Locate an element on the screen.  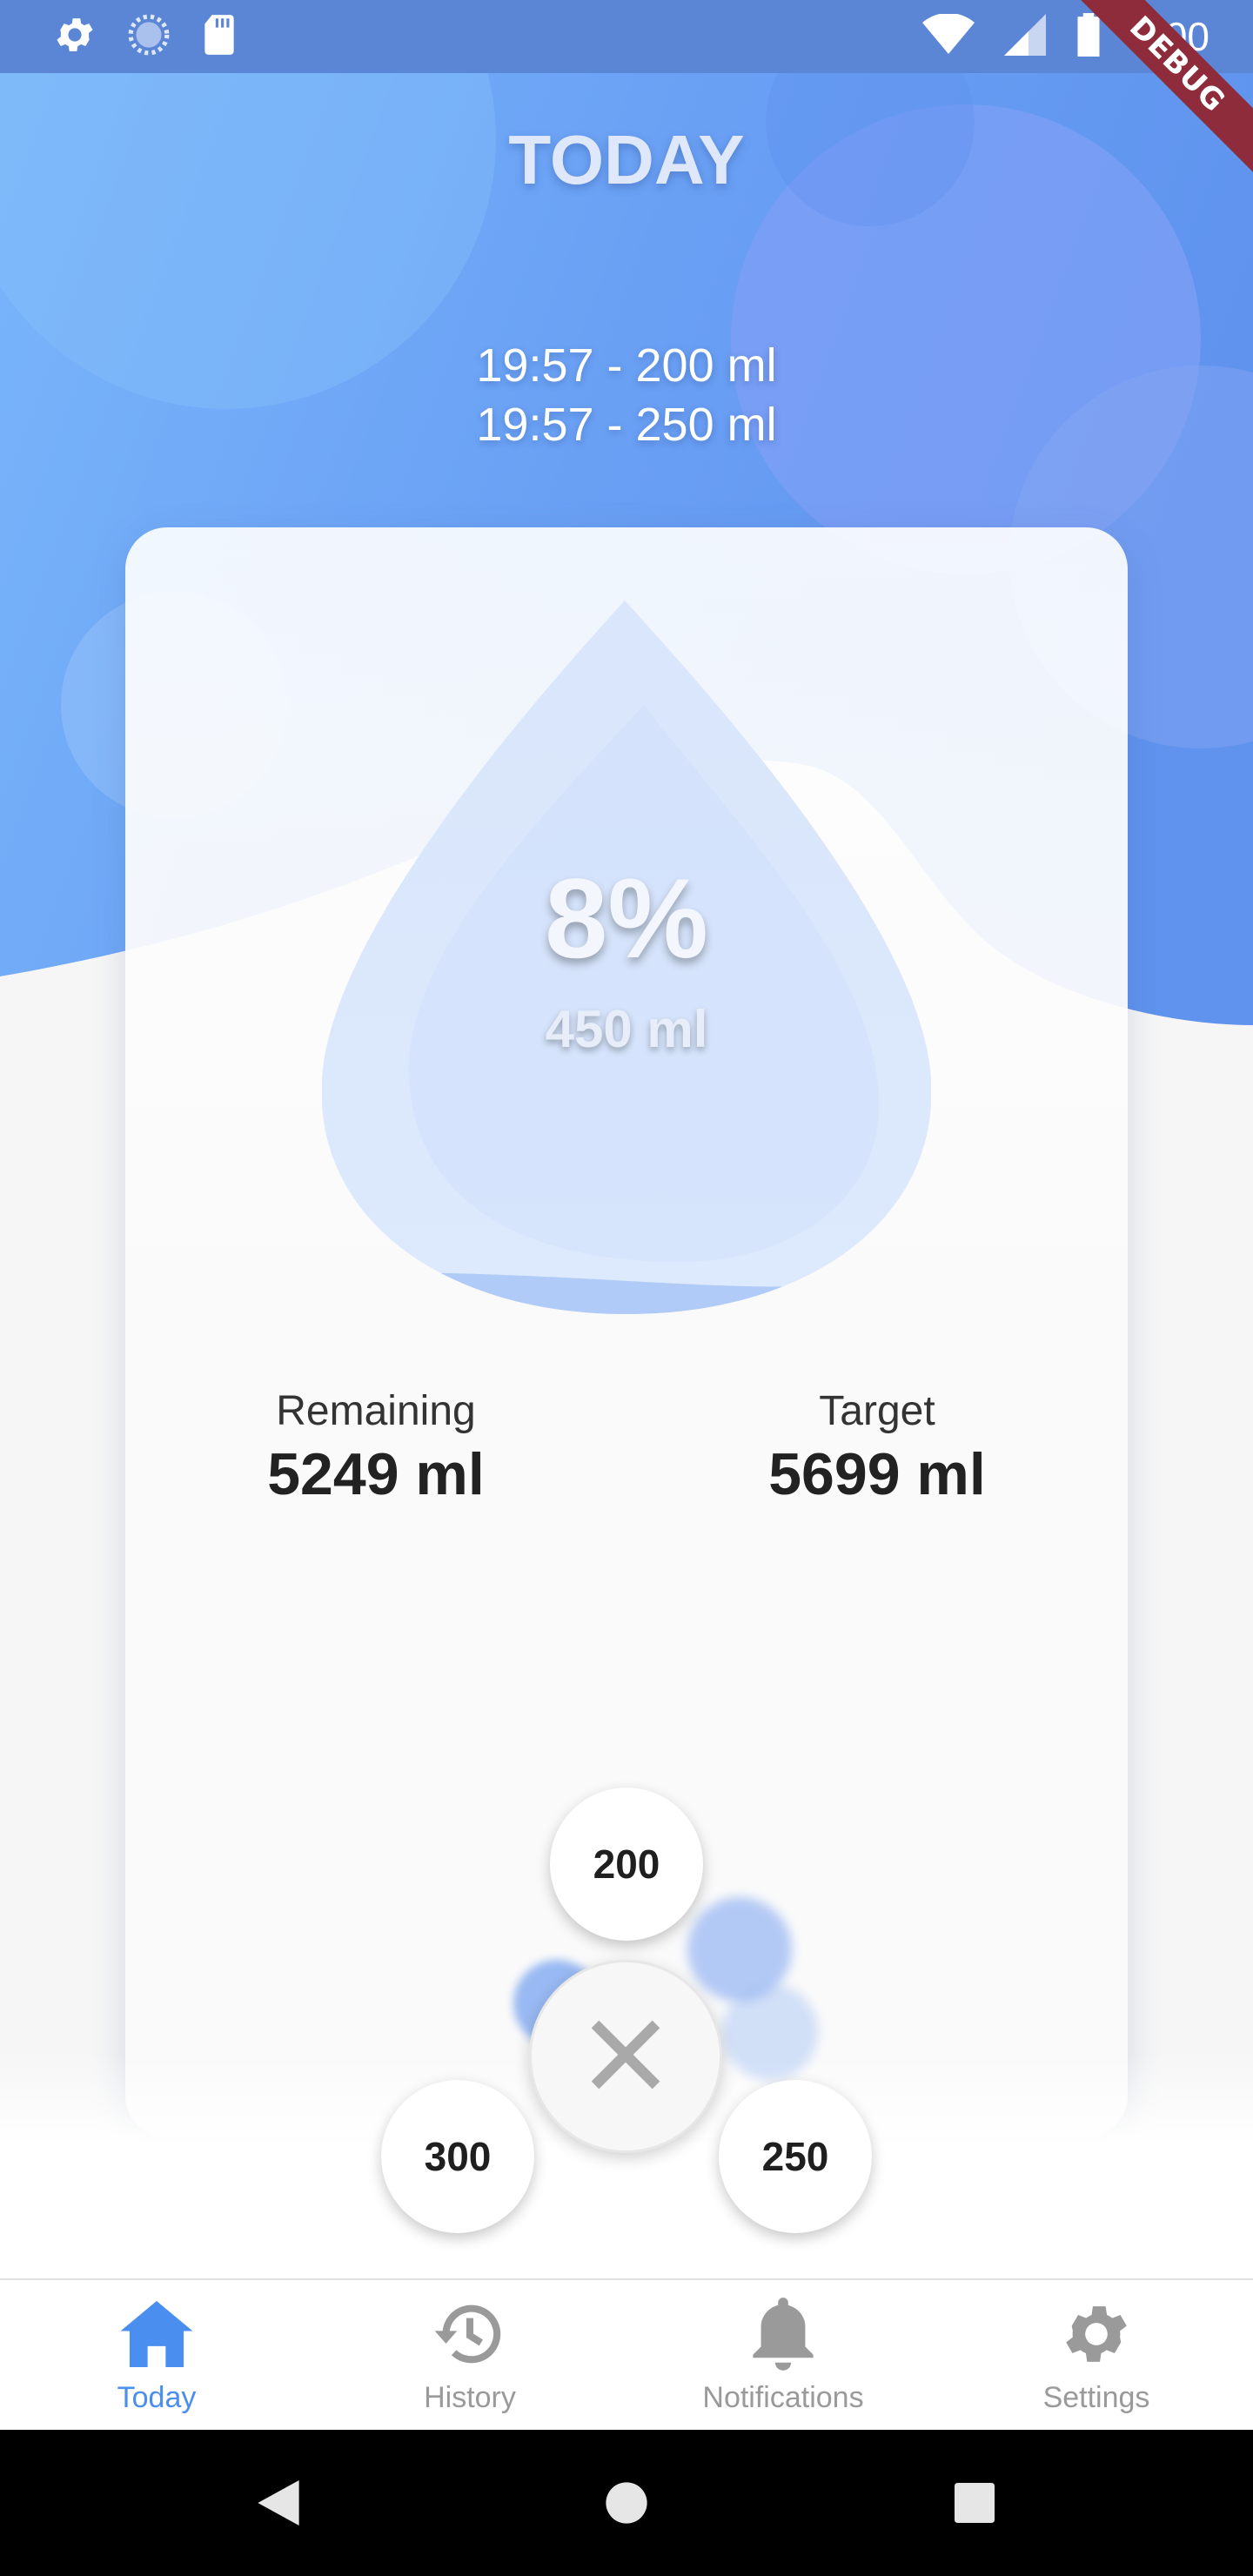
status-left-icons is located at coordinates (145, 37).